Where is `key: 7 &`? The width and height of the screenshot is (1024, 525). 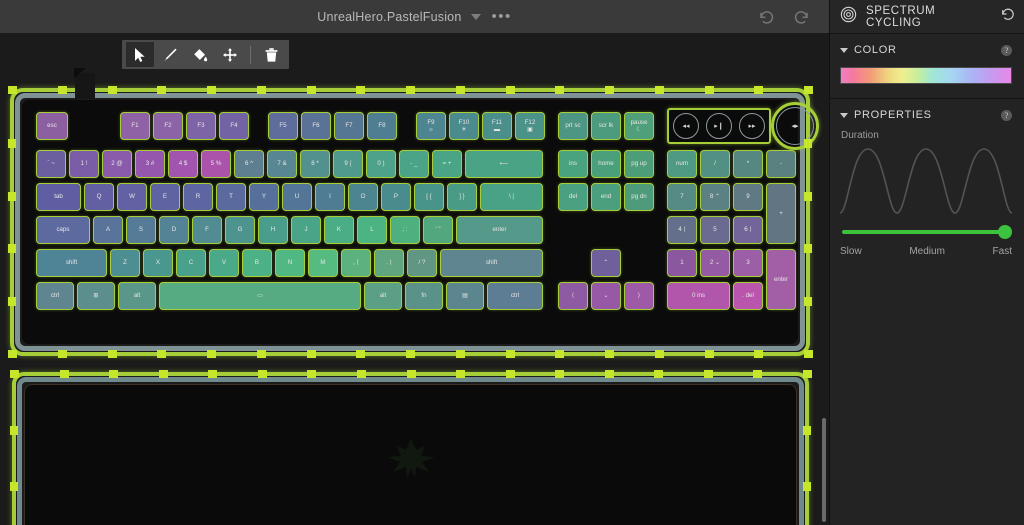
key: 7 & is located at coordinates (282, 164).